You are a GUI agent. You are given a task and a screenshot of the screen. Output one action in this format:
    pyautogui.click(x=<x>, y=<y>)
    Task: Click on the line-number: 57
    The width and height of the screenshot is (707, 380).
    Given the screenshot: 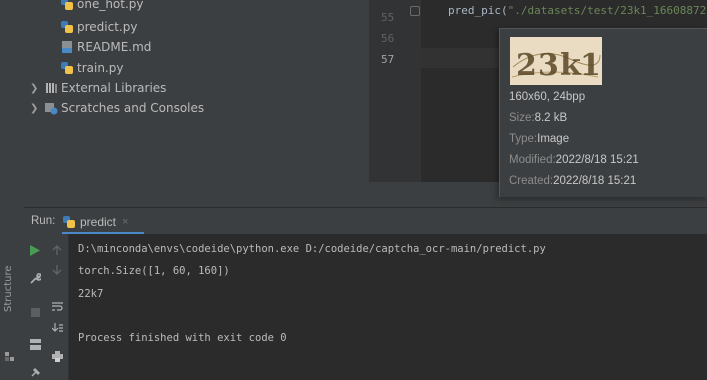 What is the action you would take?
    pyautogui.click(x=388, y=59)
    